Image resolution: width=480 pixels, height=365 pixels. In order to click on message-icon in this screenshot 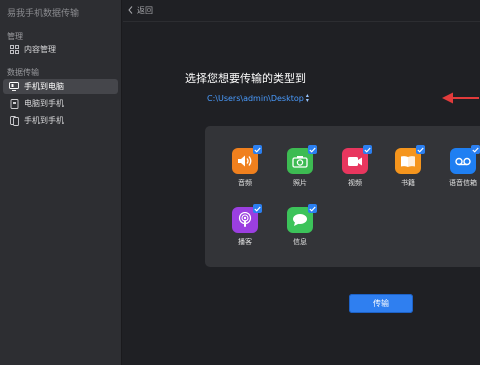, I will do `click(302, 218)`.